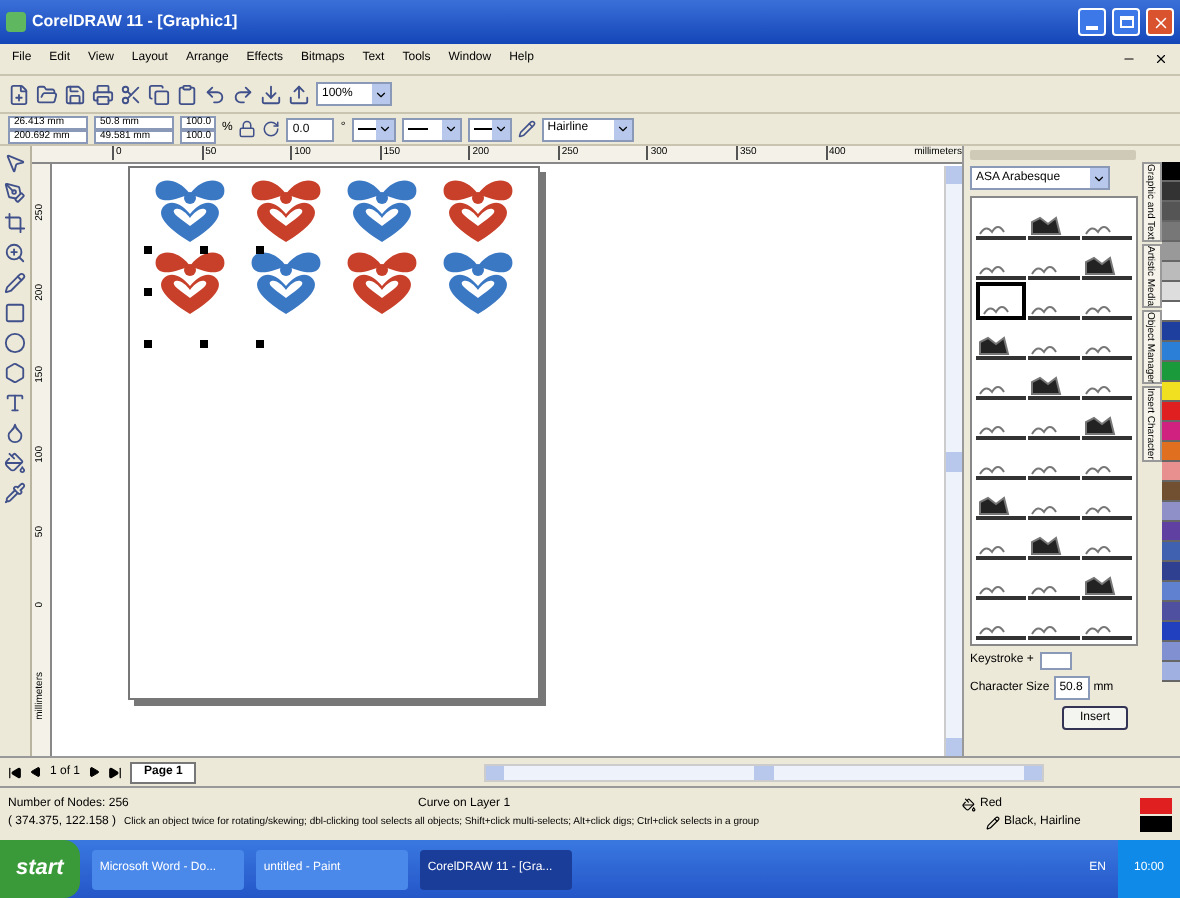  Describe the element at coordinates (271, 129) in the screenshot. I see `rotate-icon` at that location.